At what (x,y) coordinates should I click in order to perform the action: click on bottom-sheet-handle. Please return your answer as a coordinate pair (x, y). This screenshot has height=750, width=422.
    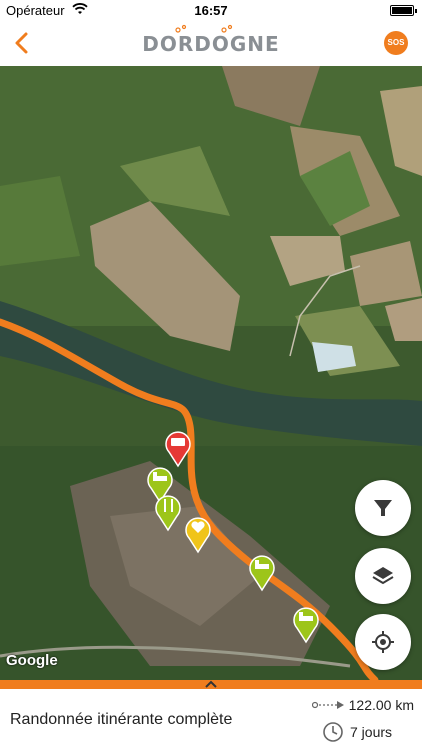
    Looking at the image, I should click on (211, 684).